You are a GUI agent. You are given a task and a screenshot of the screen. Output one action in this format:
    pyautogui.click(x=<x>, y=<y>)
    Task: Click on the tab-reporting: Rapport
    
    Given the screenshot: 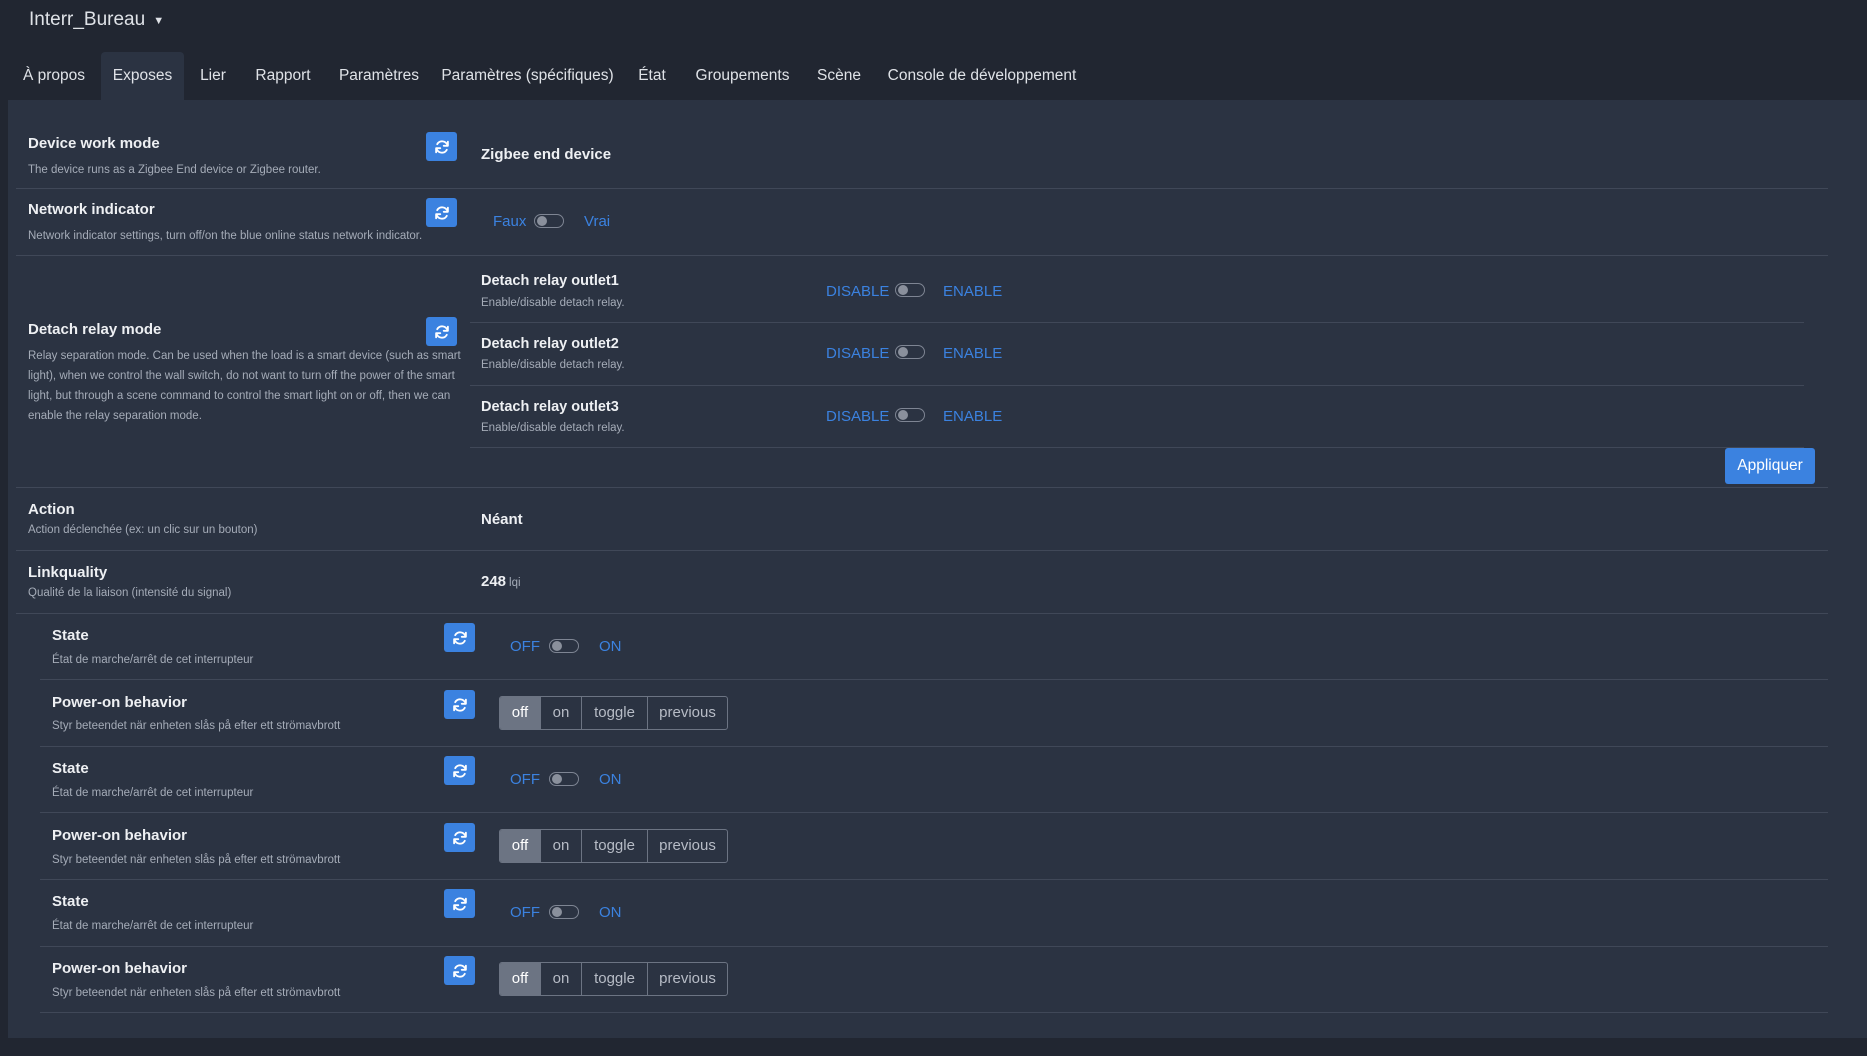 What is the action you would take?
    pyautogui.click(x=283, y=76)
    